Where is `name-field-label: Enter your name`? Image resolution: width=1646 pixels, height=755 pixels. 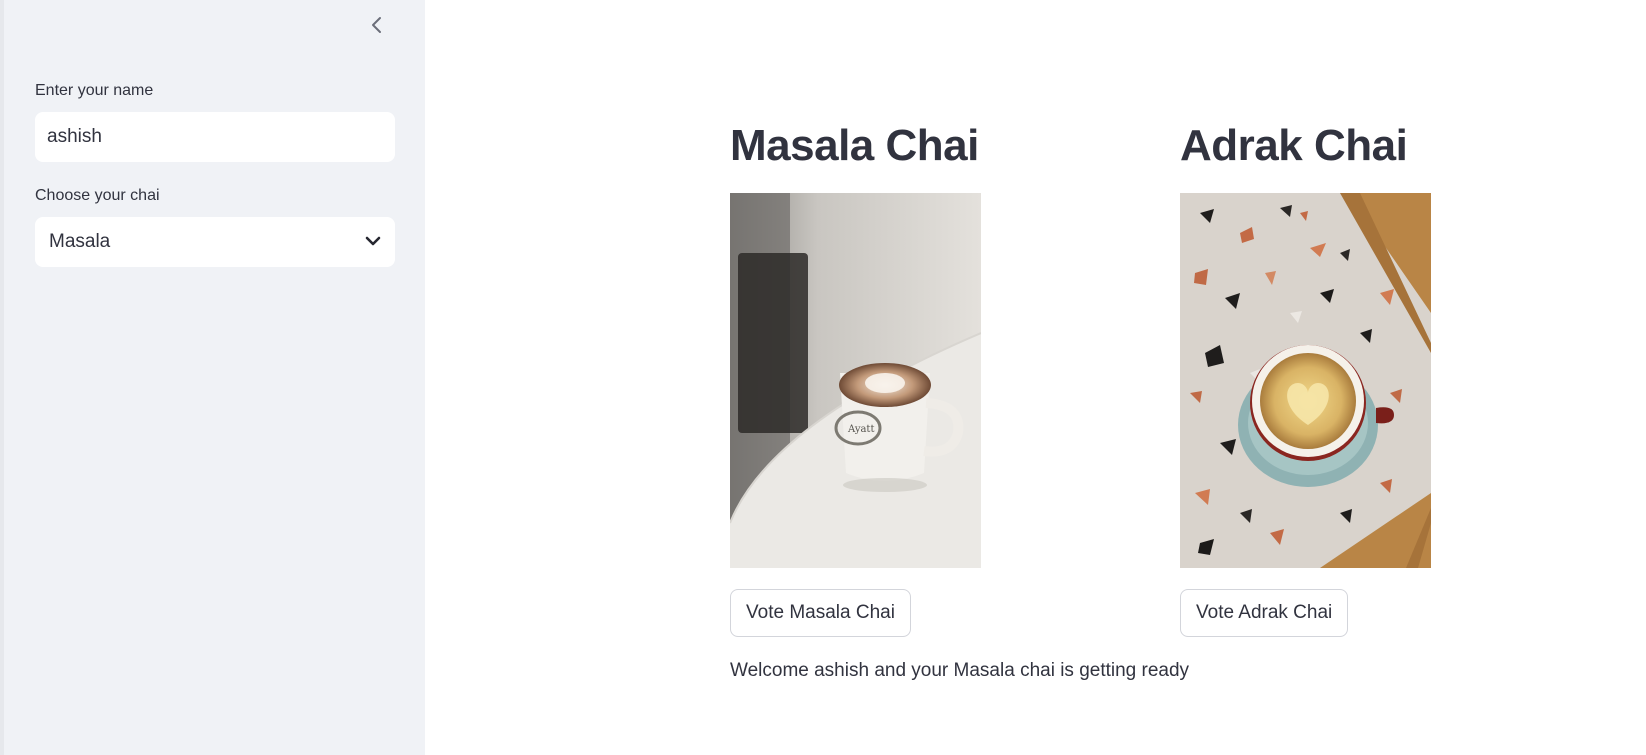
name-field-label: Enter your name is located at coordinates (94, 90).